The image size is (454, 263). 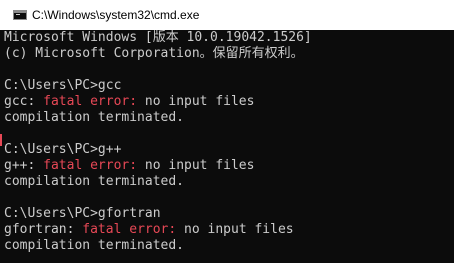 What do you see at coordinates (20, 15) in the screenshot?
I see `console-window-icon` at bounding box center [20, 15].